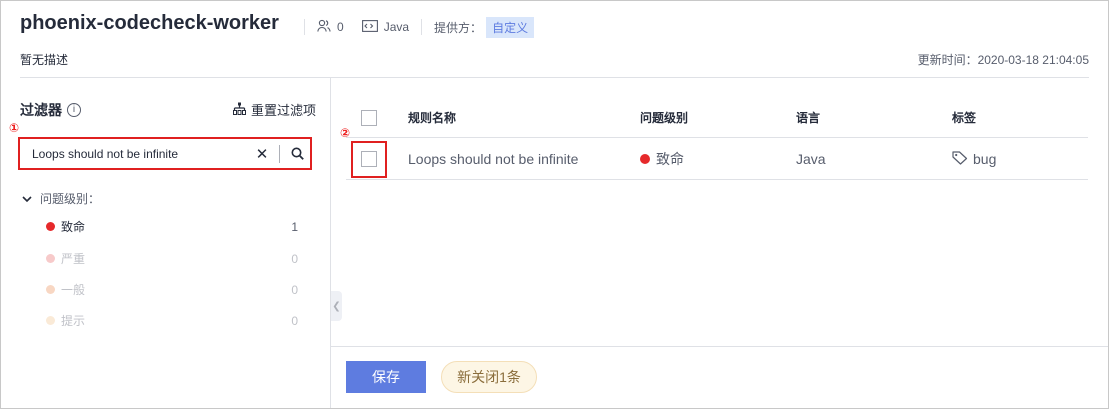  I want to click on language-info: Java, so click(385, 27).